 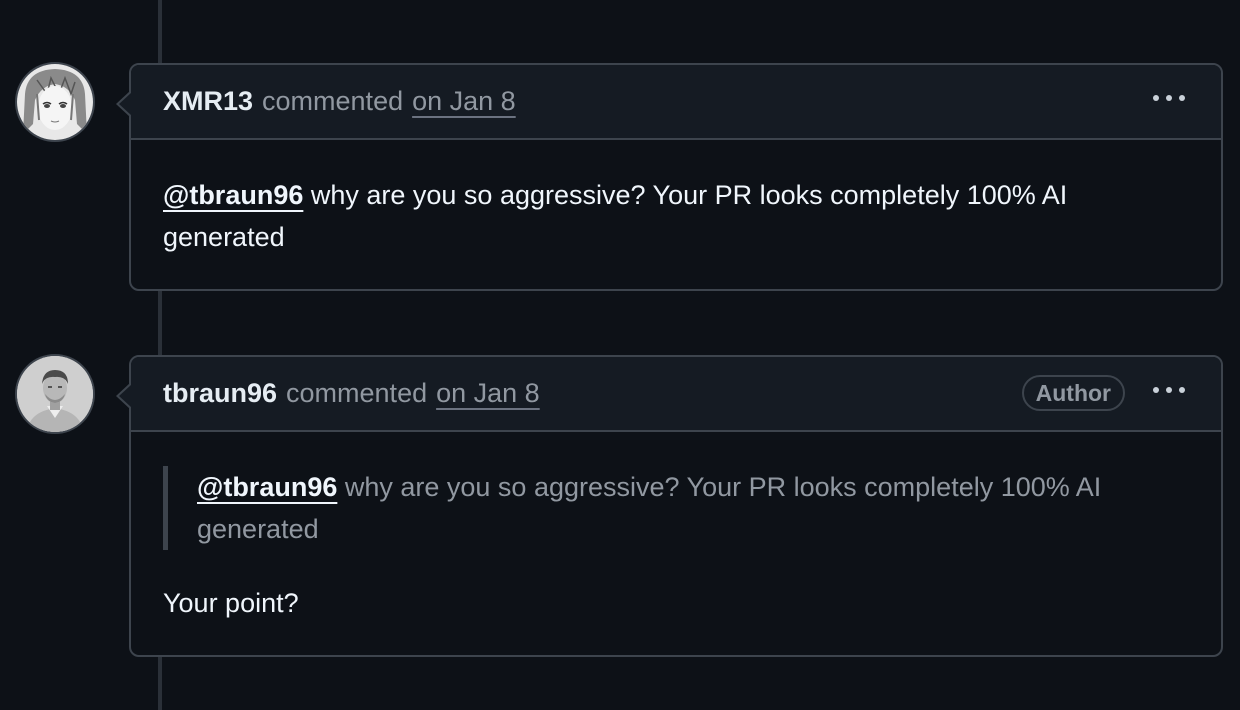 I want to click on comment-text: Your point?, so click(x=231, y=603).